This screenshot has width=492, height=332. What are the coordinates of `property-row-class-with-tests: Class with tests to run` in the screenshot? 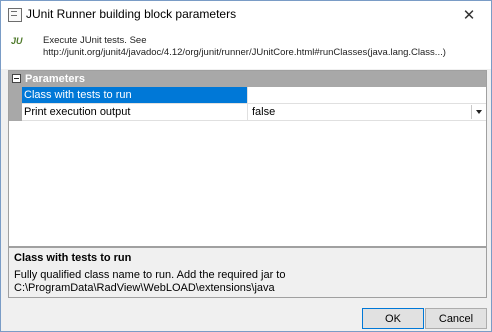 It's located at (247, 95).